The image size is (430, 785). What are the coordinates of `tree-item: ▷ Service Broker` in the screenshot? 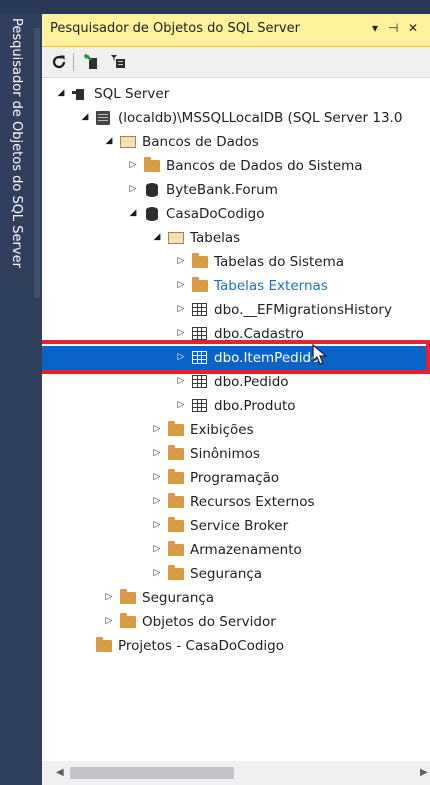 It's located at (236, 526).